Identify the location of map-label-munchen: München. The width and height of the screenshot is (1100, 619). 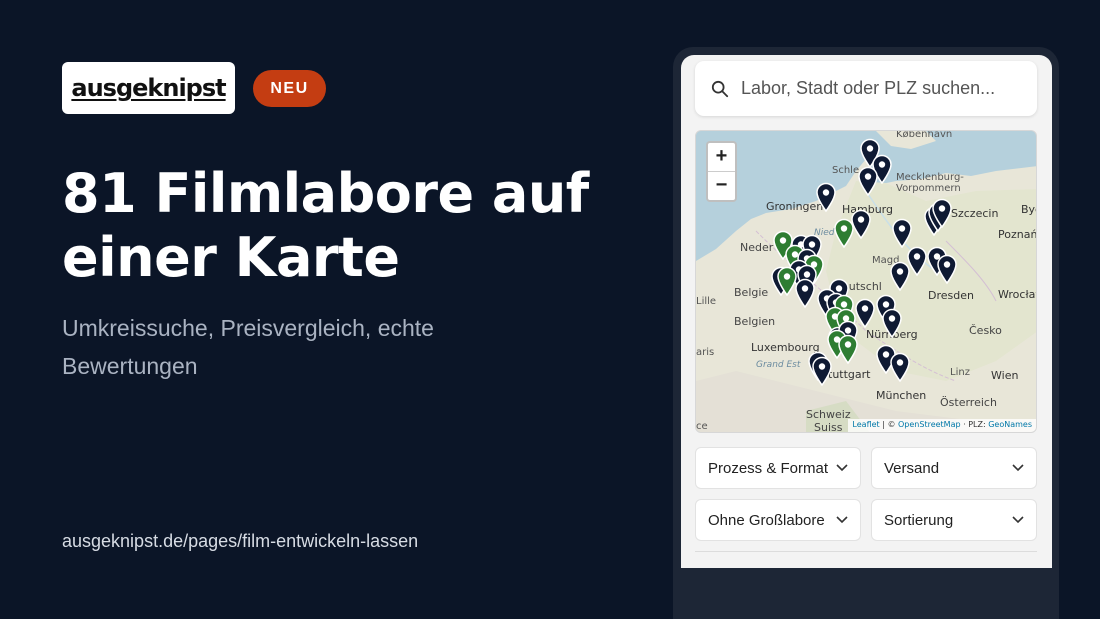
(901, 395).